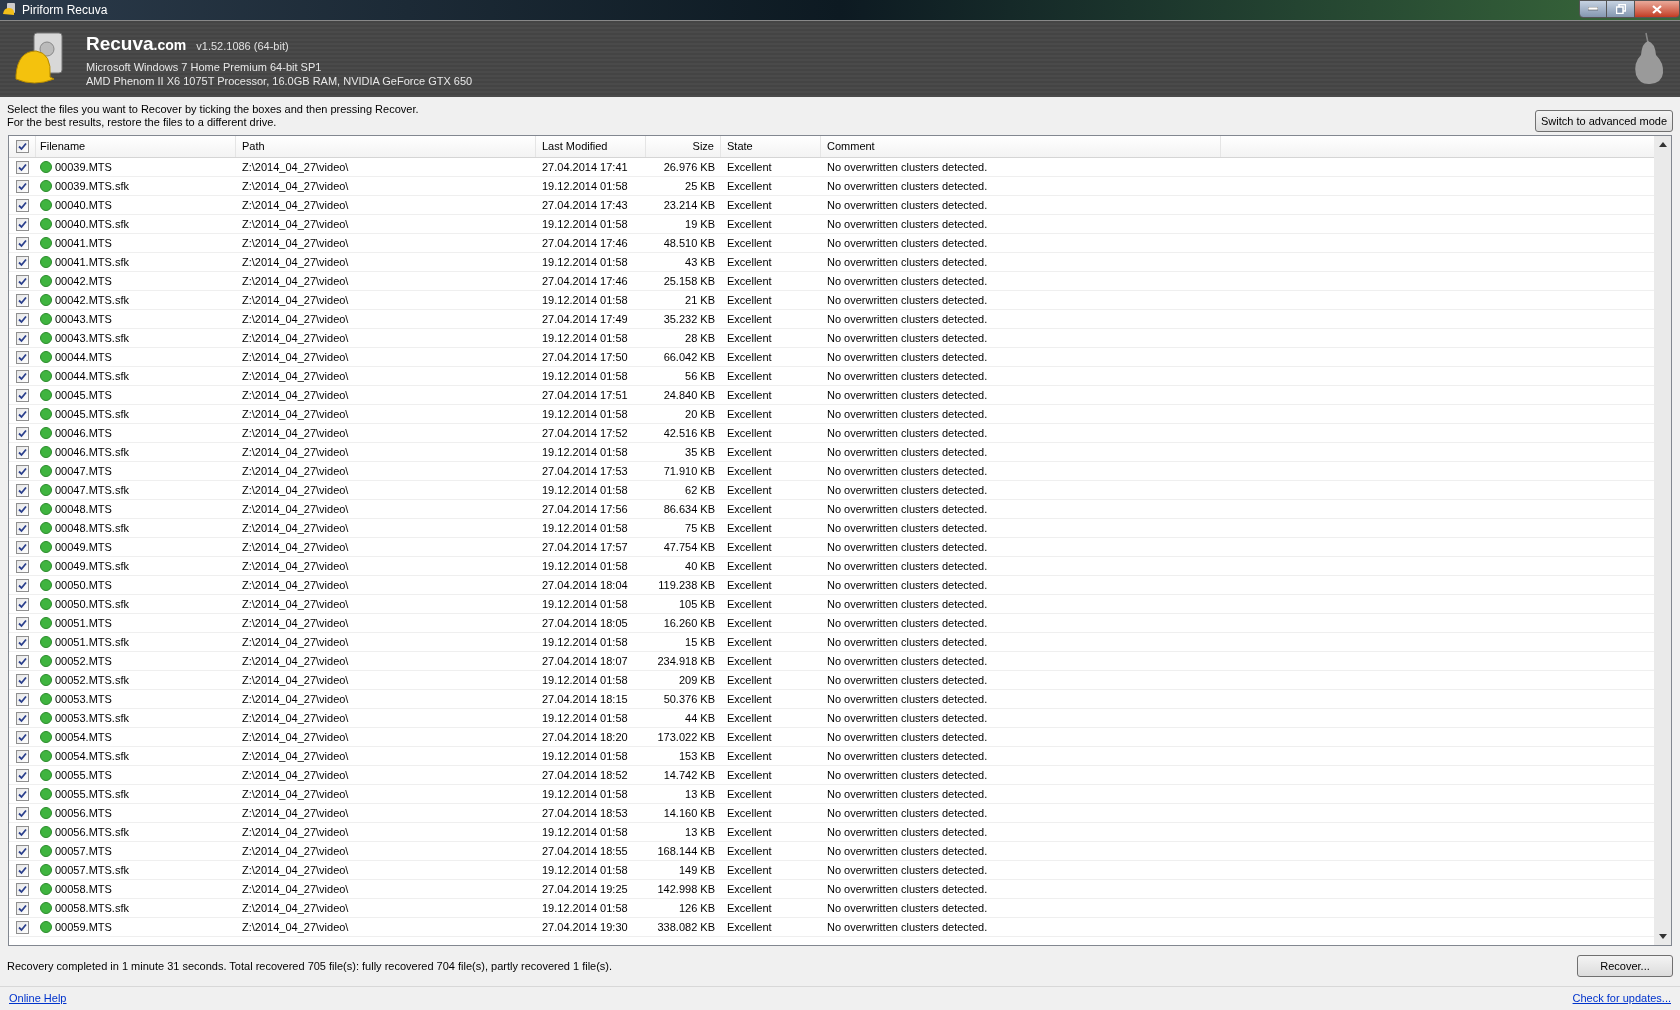 Image resolution: width=1680 pixels, height=1010 pixels. What do you see at coordinates (585, 547) in the screenshot?
I see `modified-cell-text: 27.04.2014 17:57` at bounding box center [585, 547].